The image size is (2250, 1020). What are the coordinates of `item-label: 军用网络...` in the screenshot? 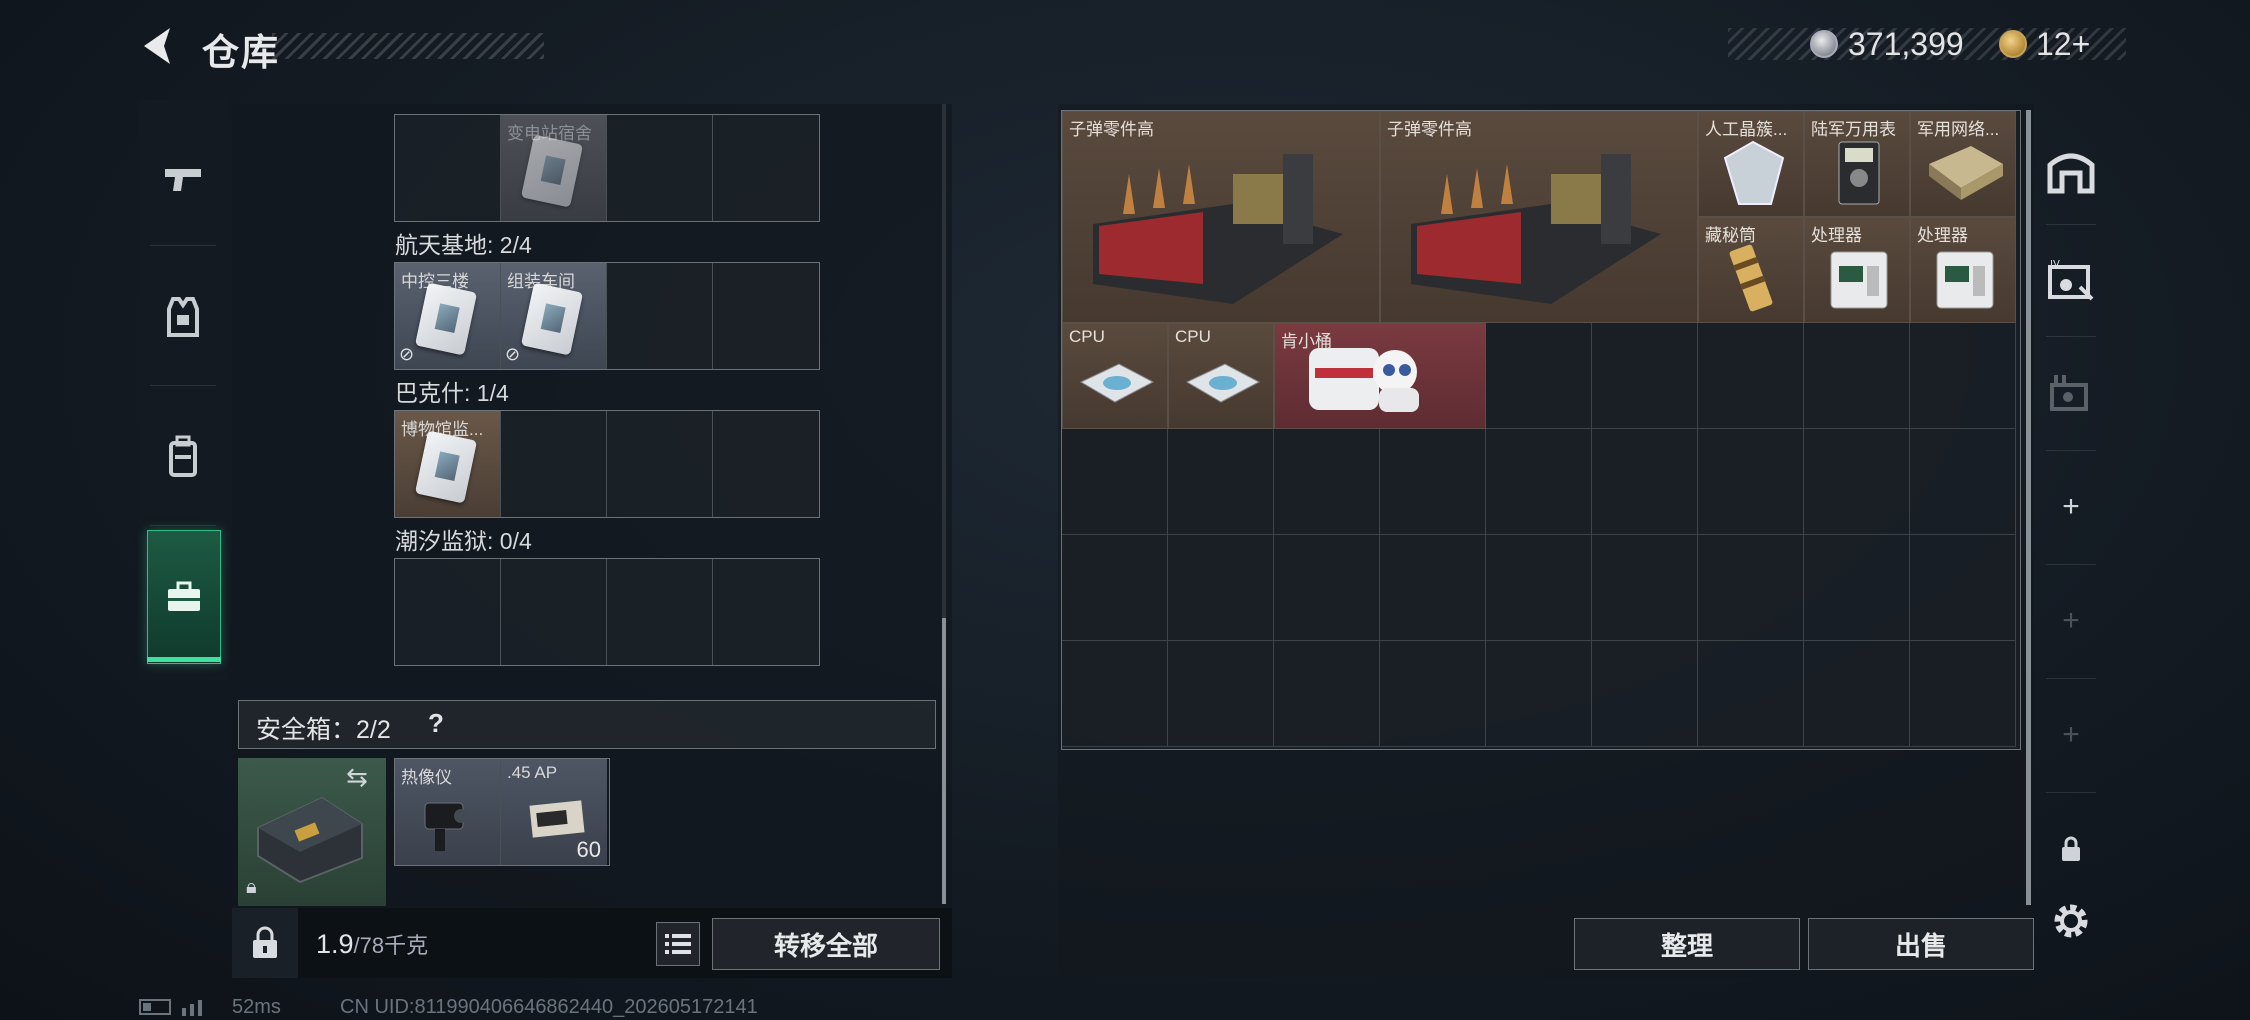 It's located at (1958, 129).